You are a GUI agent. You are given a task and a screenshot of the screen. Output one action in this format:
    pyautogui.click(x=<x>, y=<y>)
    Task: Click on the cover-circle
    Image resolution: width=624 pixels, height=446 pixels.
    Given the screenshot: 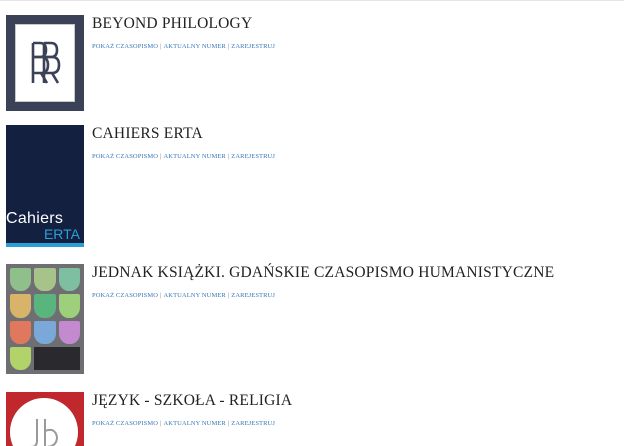 What is the action you would take?
    pyautogui.click(x=44, y=422)
    